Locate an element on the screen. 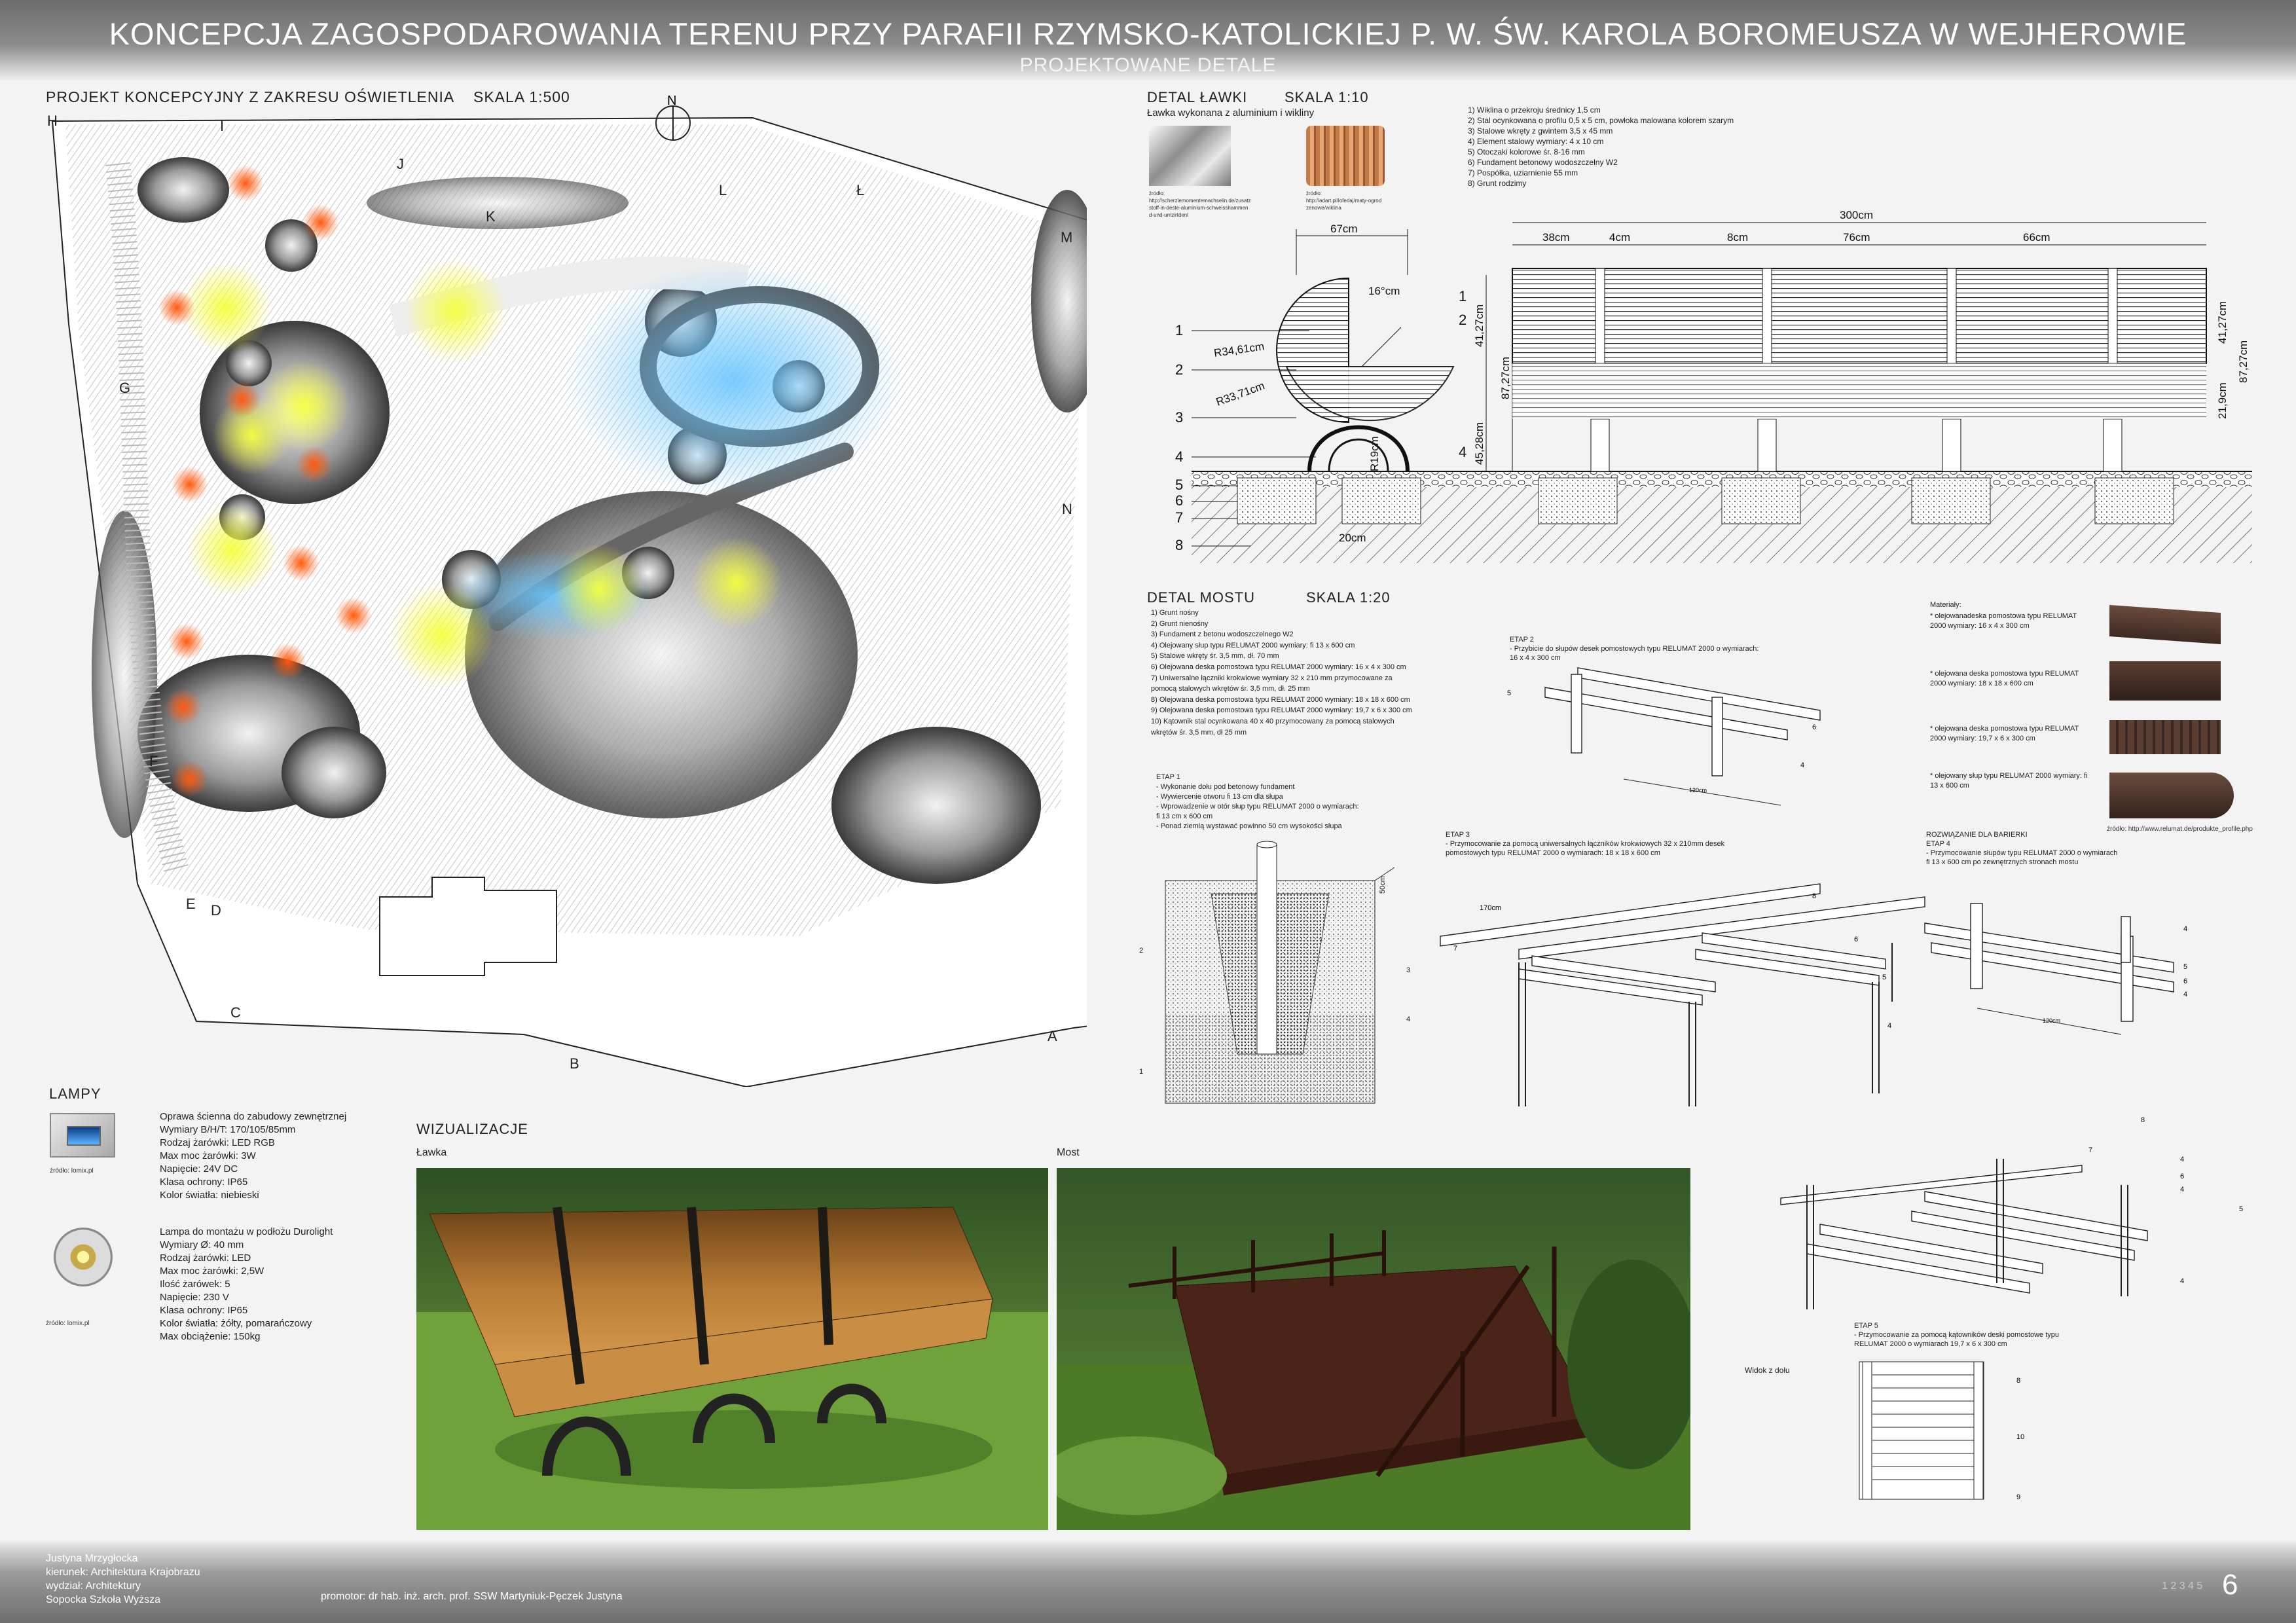 Image resolution: width=2296 pixels, height=1623 pixels. ground-lamp-image is located at coordinates (83, 1257).